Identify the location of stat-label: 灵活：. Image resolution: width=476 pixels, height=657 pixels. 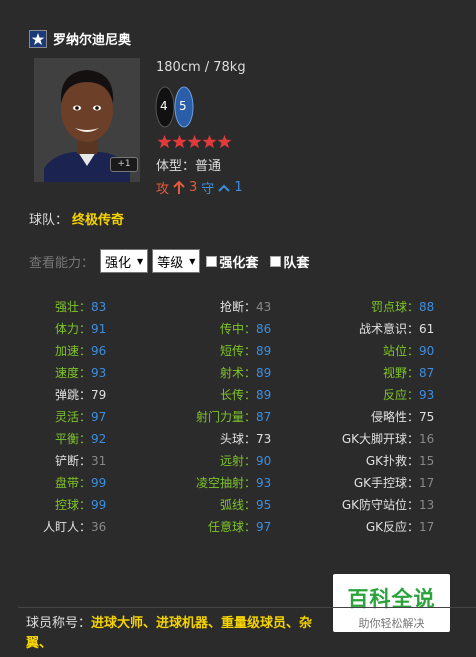
(72, 417).